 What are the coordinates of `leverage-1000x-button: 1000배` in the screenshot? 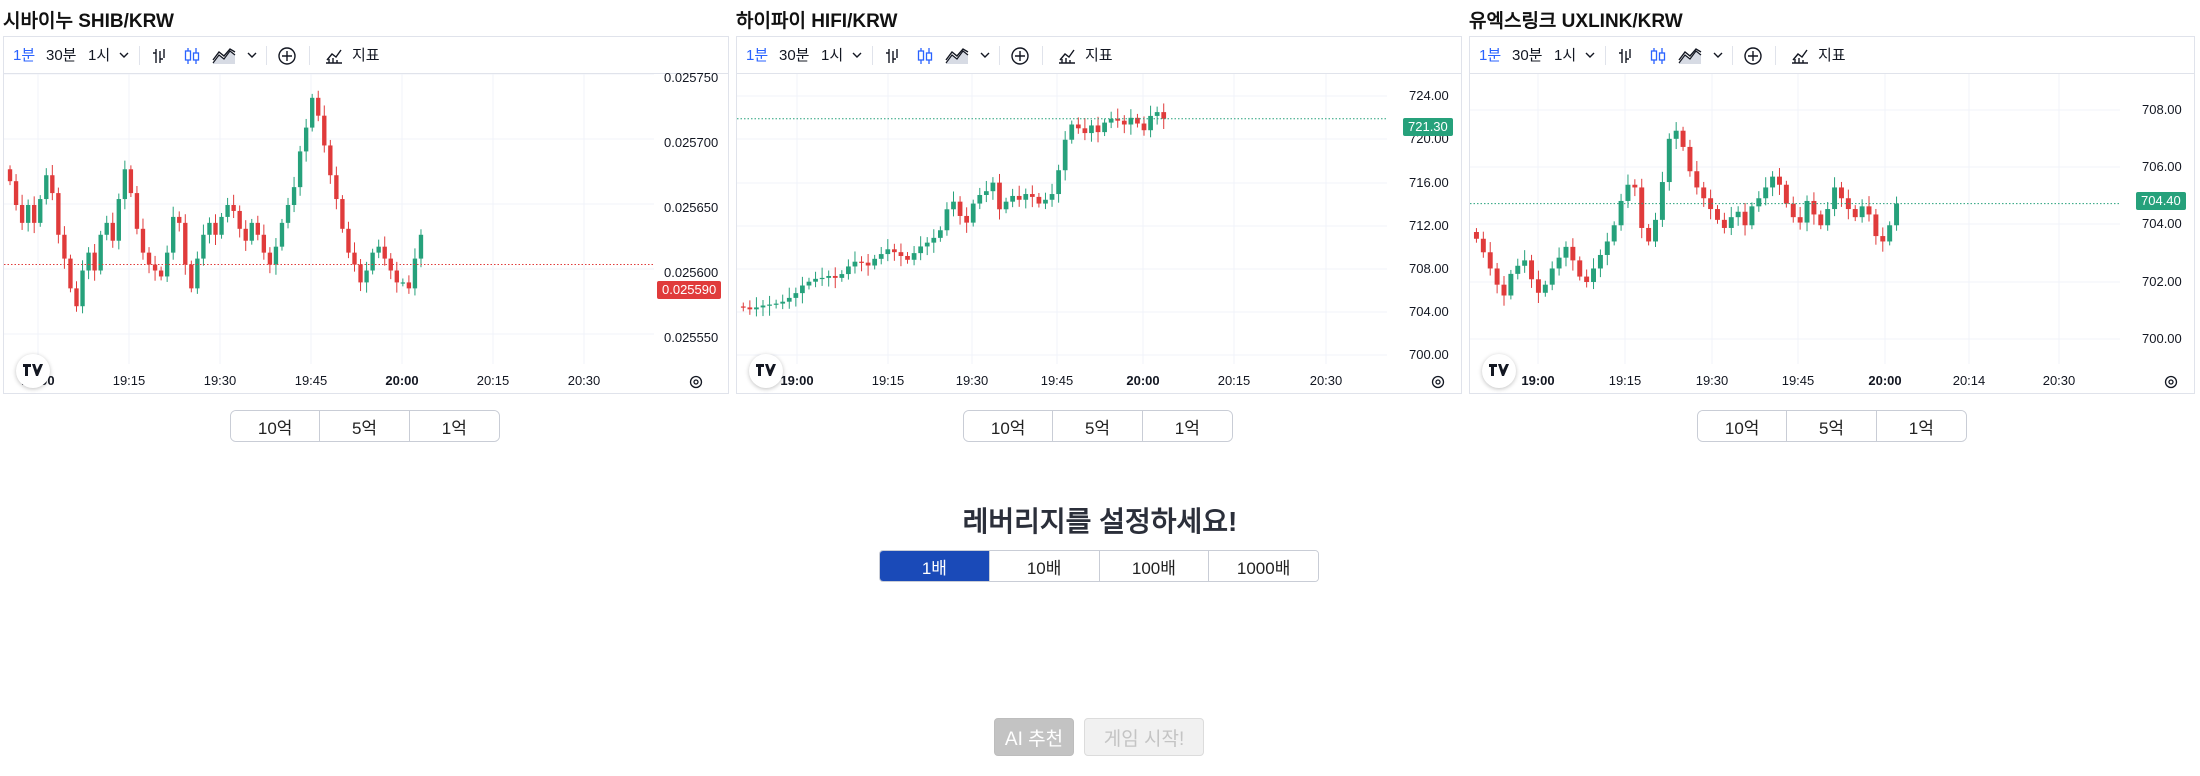 It's located at (1263, 566).